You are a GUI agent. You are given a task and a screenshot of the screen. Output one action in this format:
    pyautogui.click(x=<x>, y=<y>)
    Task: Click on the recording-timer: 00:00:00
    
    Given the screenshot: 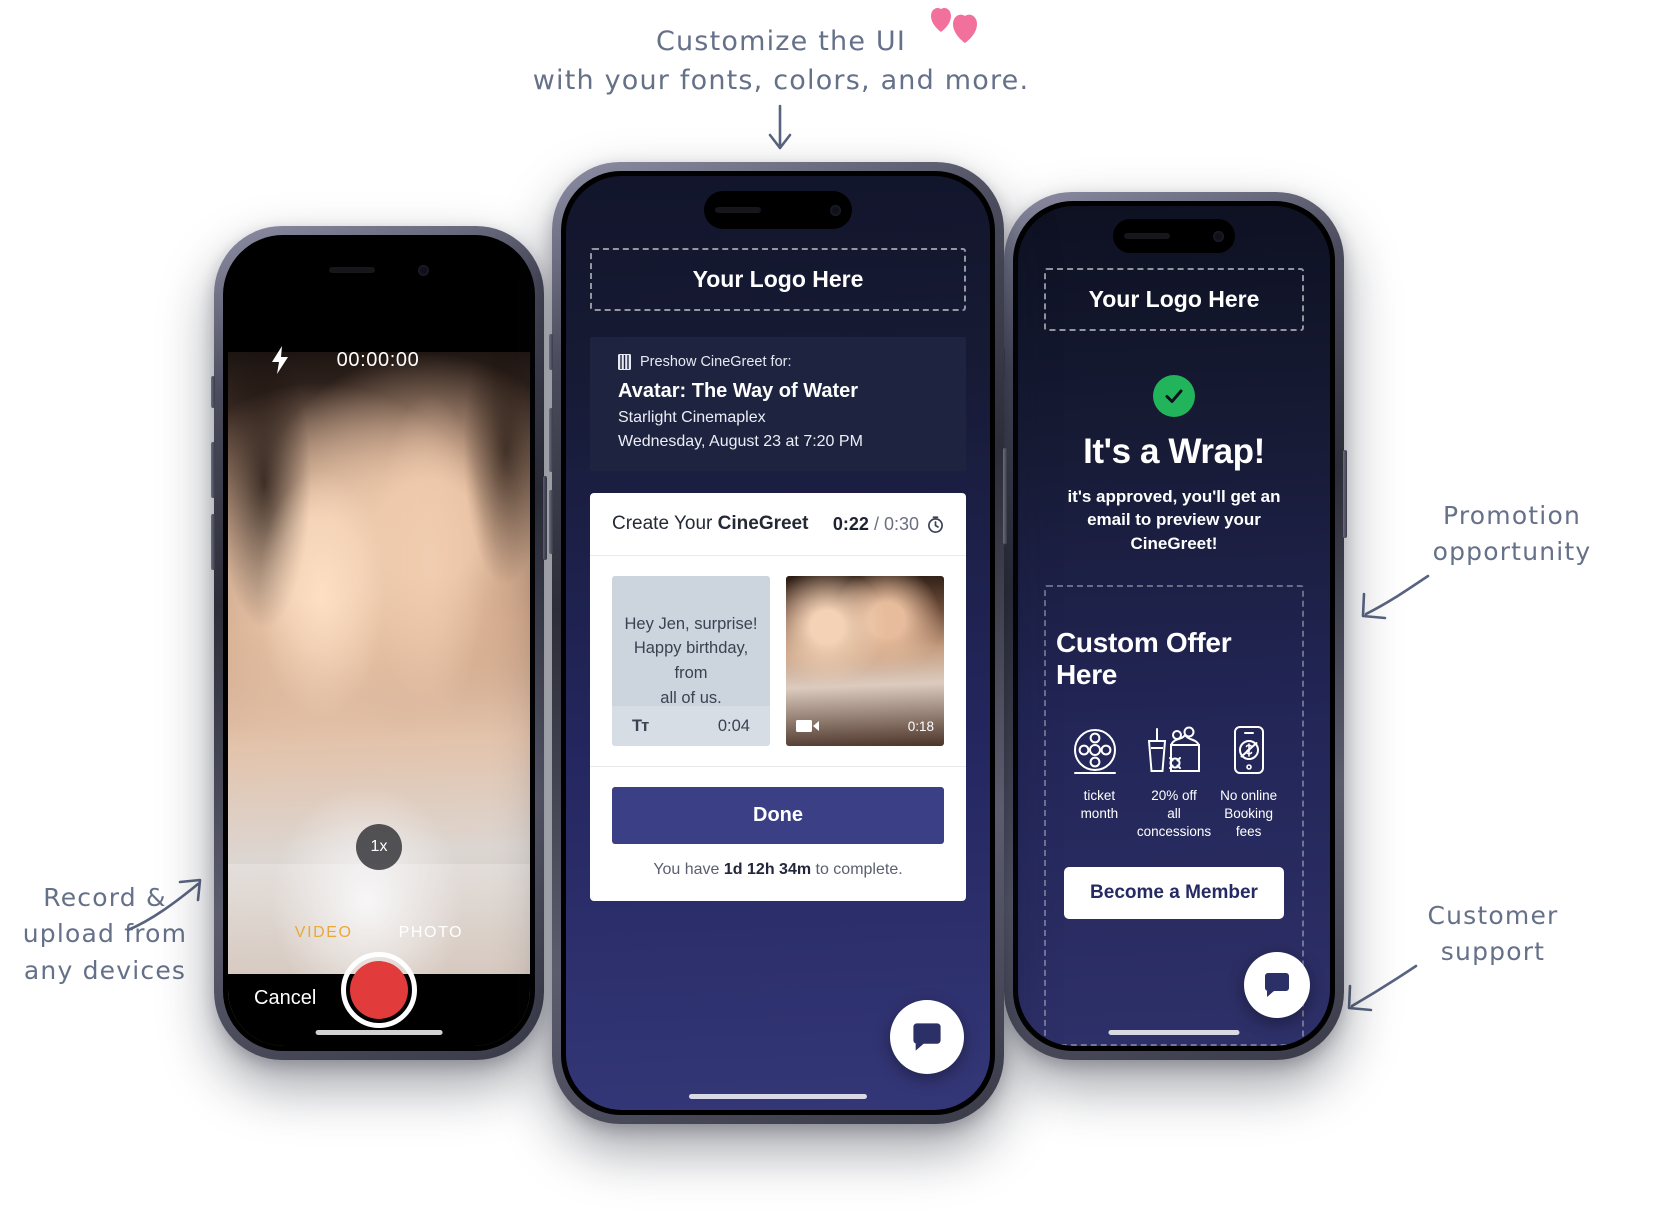 What is the action you would take?
    pyautogui.click(x=378, y=359)
    